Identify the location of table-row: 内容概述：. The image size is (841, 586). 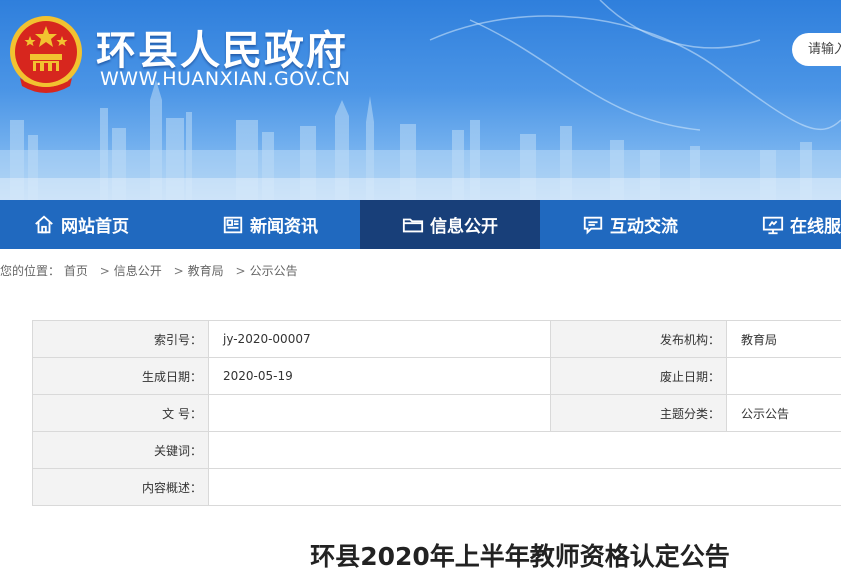
(436, 487).